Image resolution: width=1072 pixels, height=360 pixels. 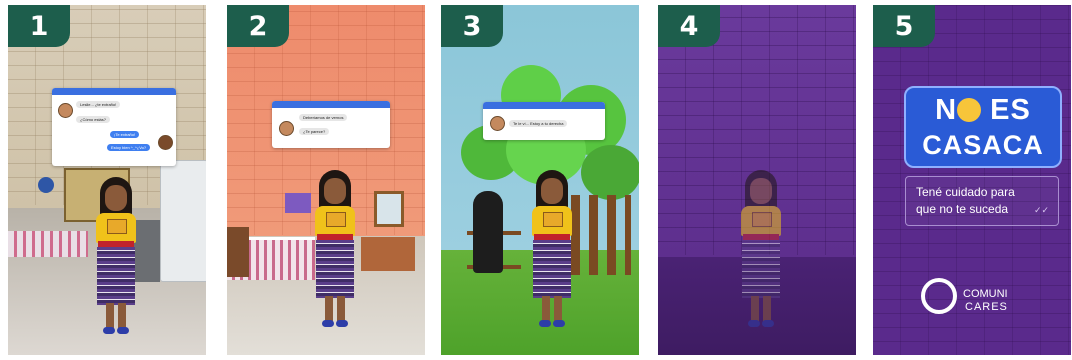 I want to click on nightstand, so click(x=388, y=254).